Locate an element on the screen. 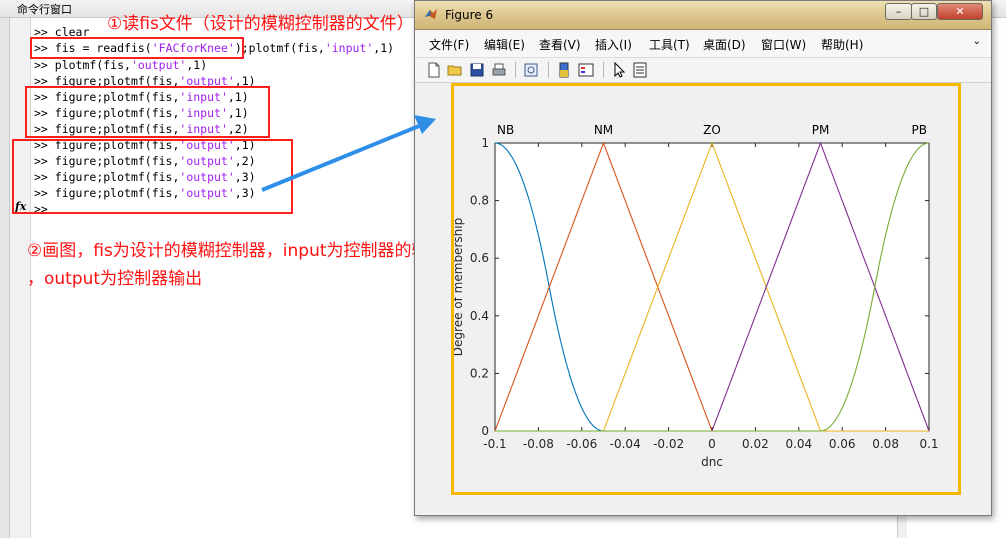 The height and width of the screenshot is (538, 1006). annotation-arrow is located at coordinates (348, 153).